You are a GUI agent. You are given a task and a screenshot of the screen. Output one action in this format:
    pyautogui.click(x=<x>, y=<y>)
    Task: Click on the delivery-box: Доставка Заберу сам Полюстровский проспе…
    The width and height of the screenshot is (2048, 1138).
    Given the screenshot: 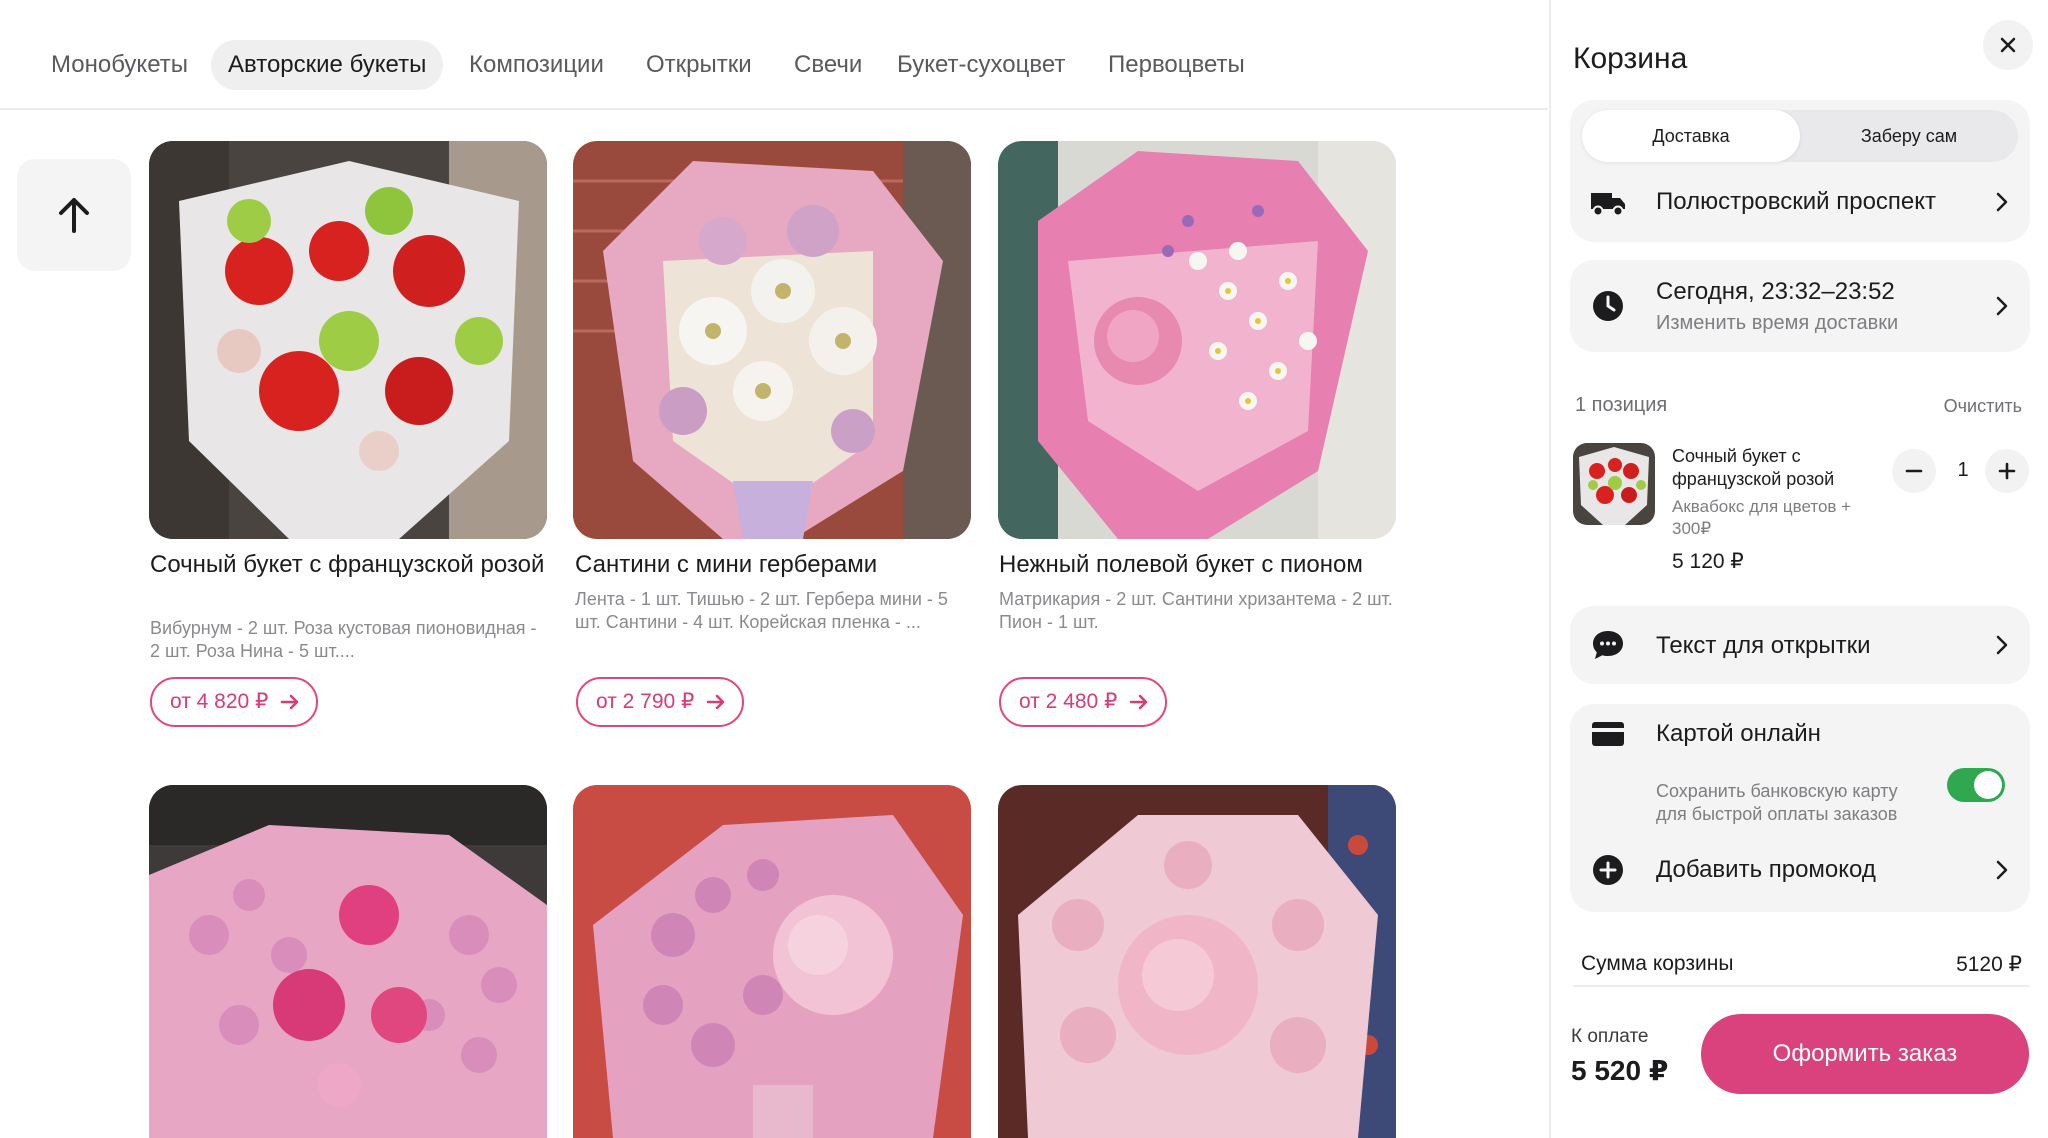 What is the action you would take?
    pyautogui.click(x=1800, y=171)
    